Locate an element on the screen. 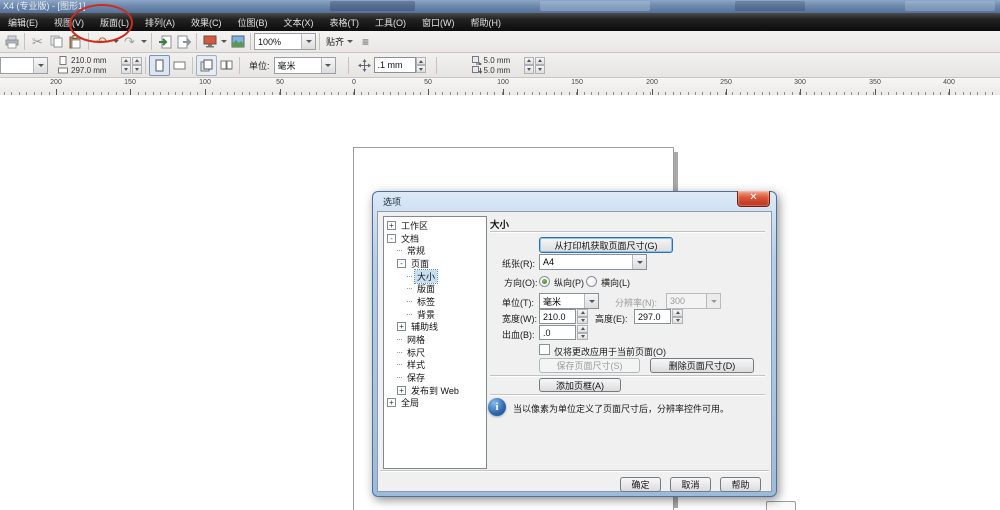 The width and height of the screenshot is (1000, 510). all-pages-button is located at coordinates (206, 65).